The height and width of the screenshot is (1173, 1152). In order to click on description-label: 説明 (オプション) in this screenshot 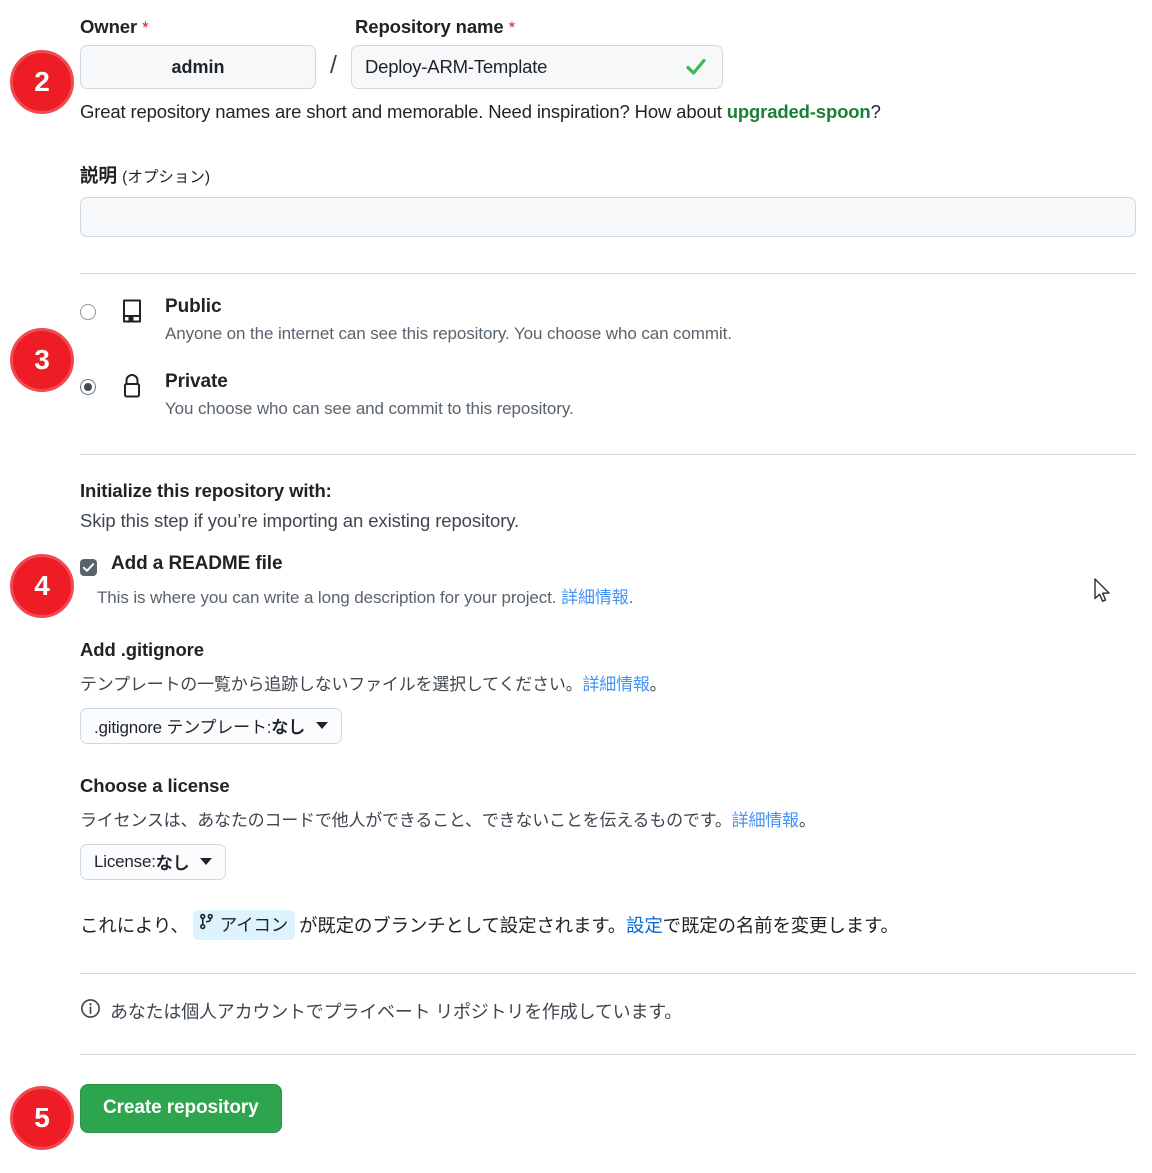, I will do `click(608, 175)`.